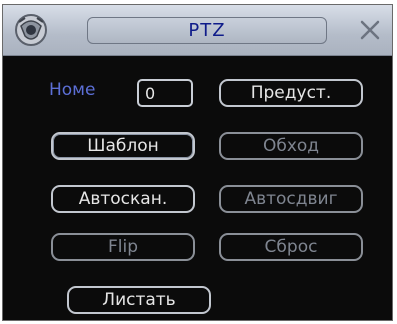  Describe the element at coordinates (139, 300) in the screenshot. I see `page-button: Листать` at that location.